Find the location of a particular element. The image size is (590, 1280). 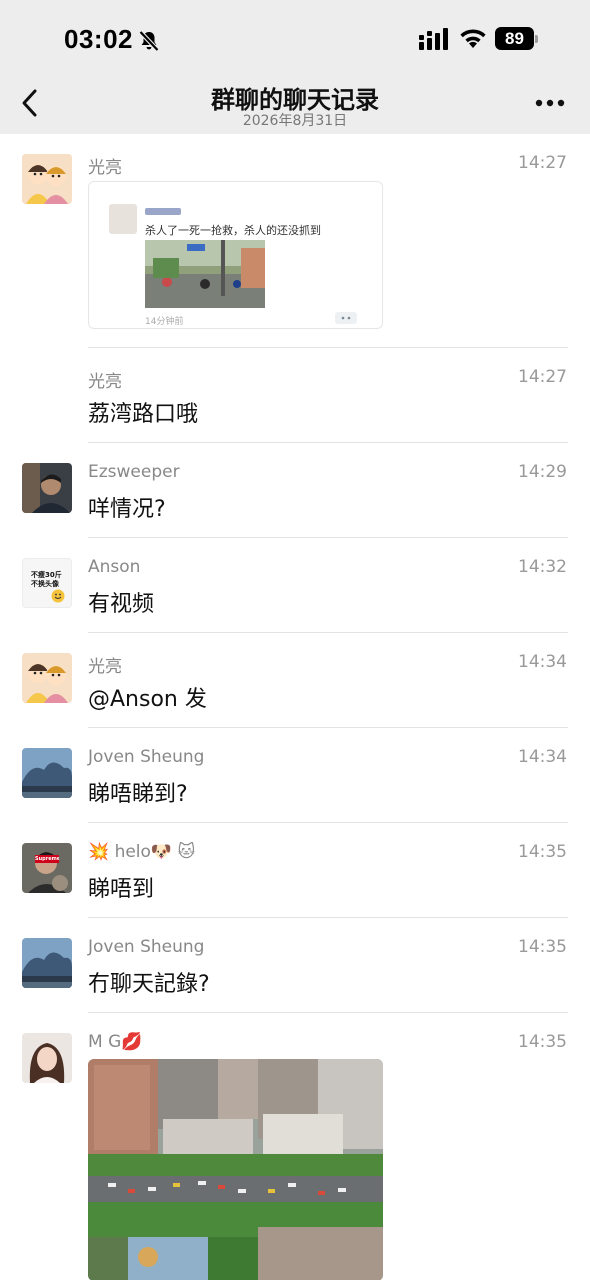

sender-name: Anson is located at coordinates (114, 567).